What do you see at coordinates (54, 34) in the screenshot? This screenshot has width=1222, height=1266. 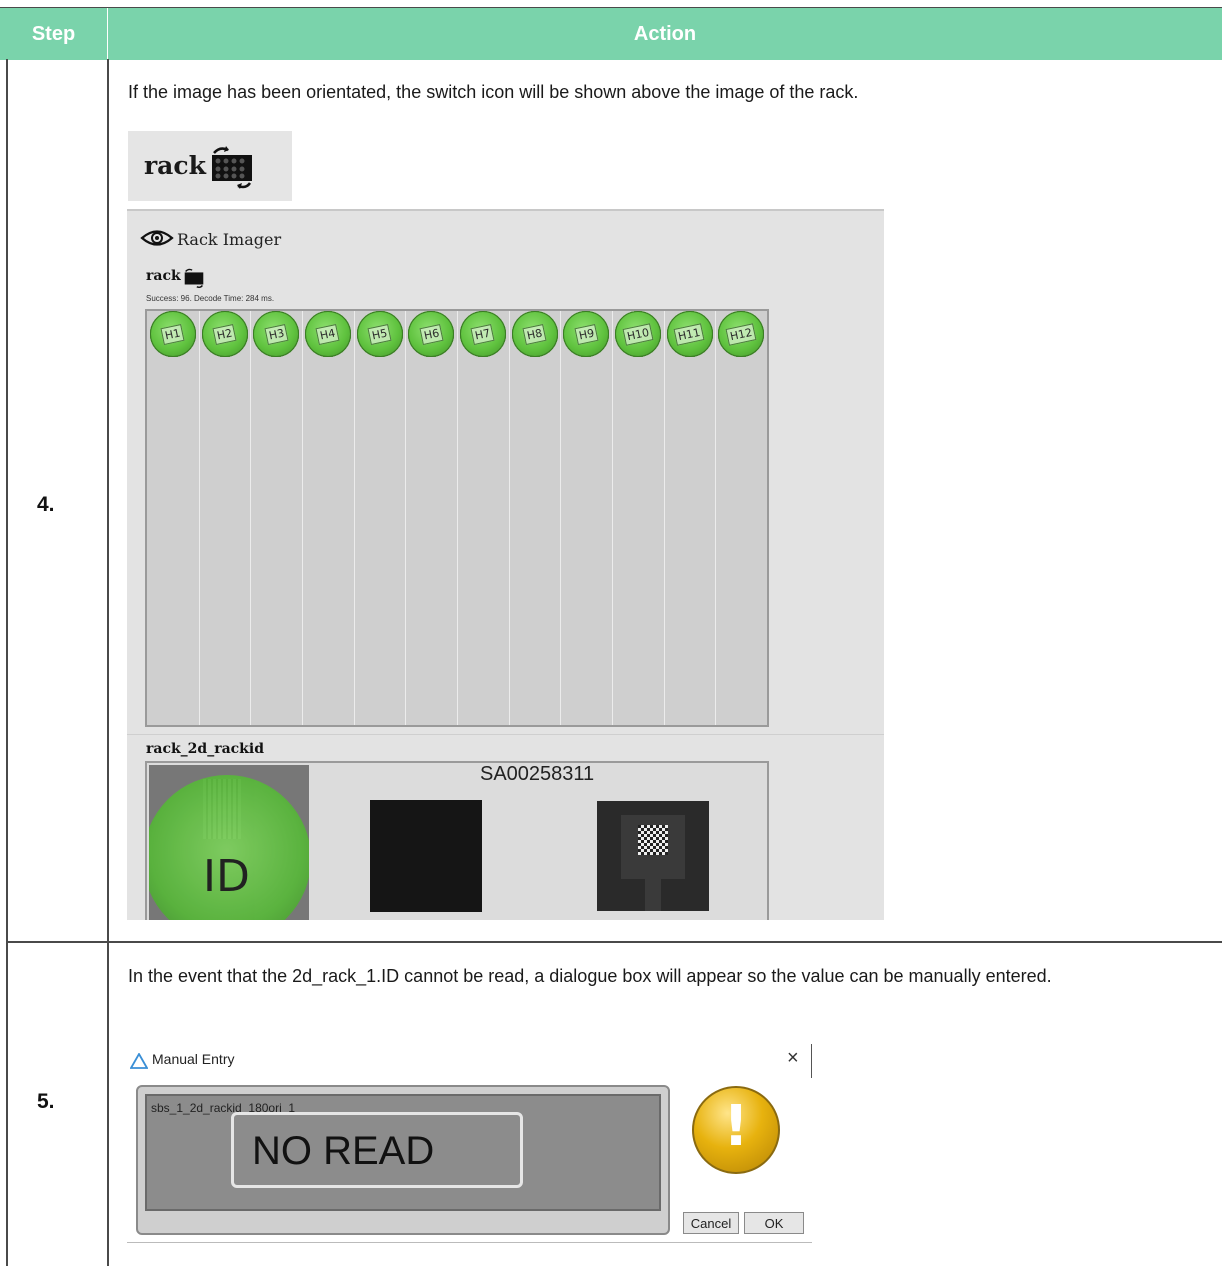 I see `header-step: Step` at bounding box center [54, 34].